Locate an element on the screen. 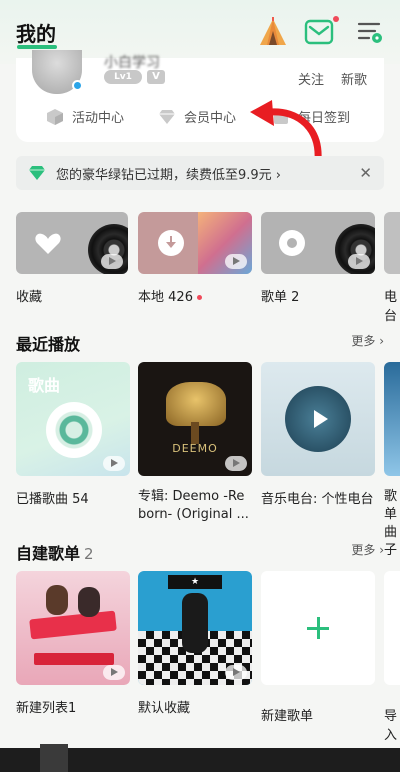 Image resolution: width=400 pixels, height=772 pixels. deemo-cover: DEEMO is located at coordinates (195, 419).